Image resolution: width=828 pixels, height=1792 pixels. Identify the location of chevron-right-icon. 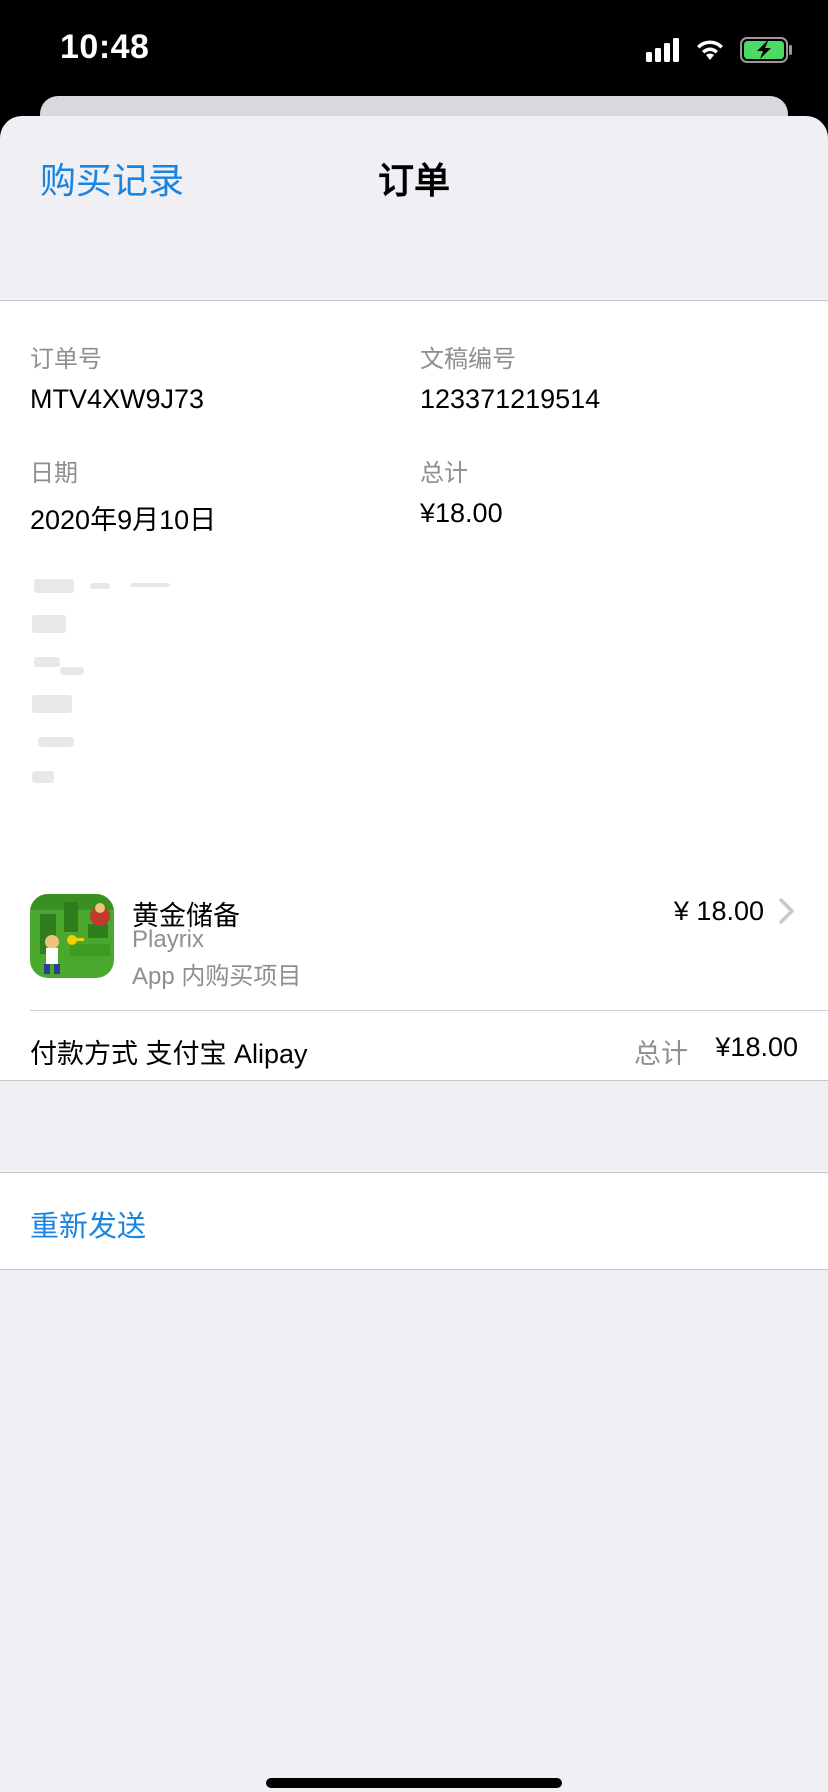
(787, 911).